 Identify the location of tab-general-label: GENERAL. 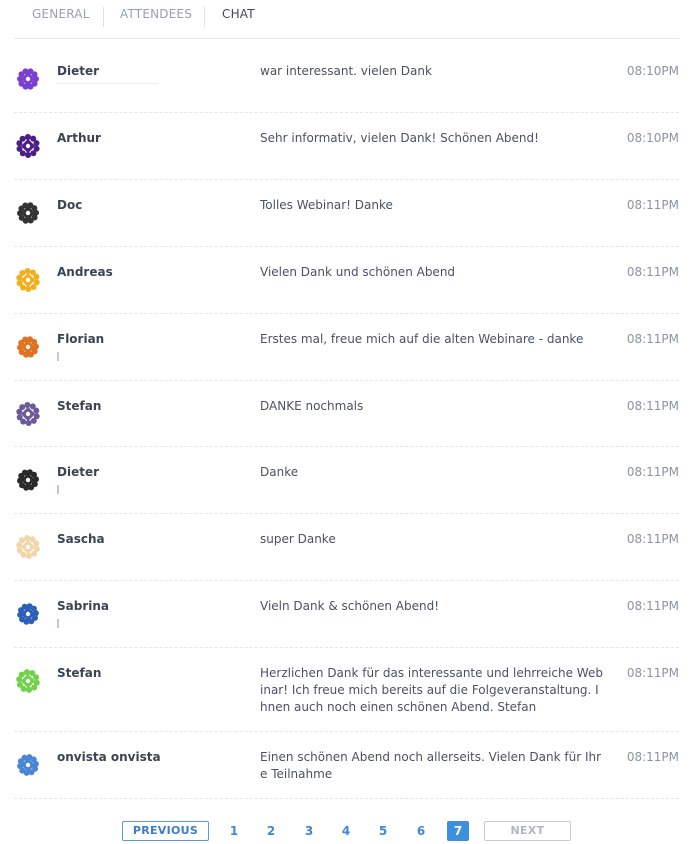
(61, 14).